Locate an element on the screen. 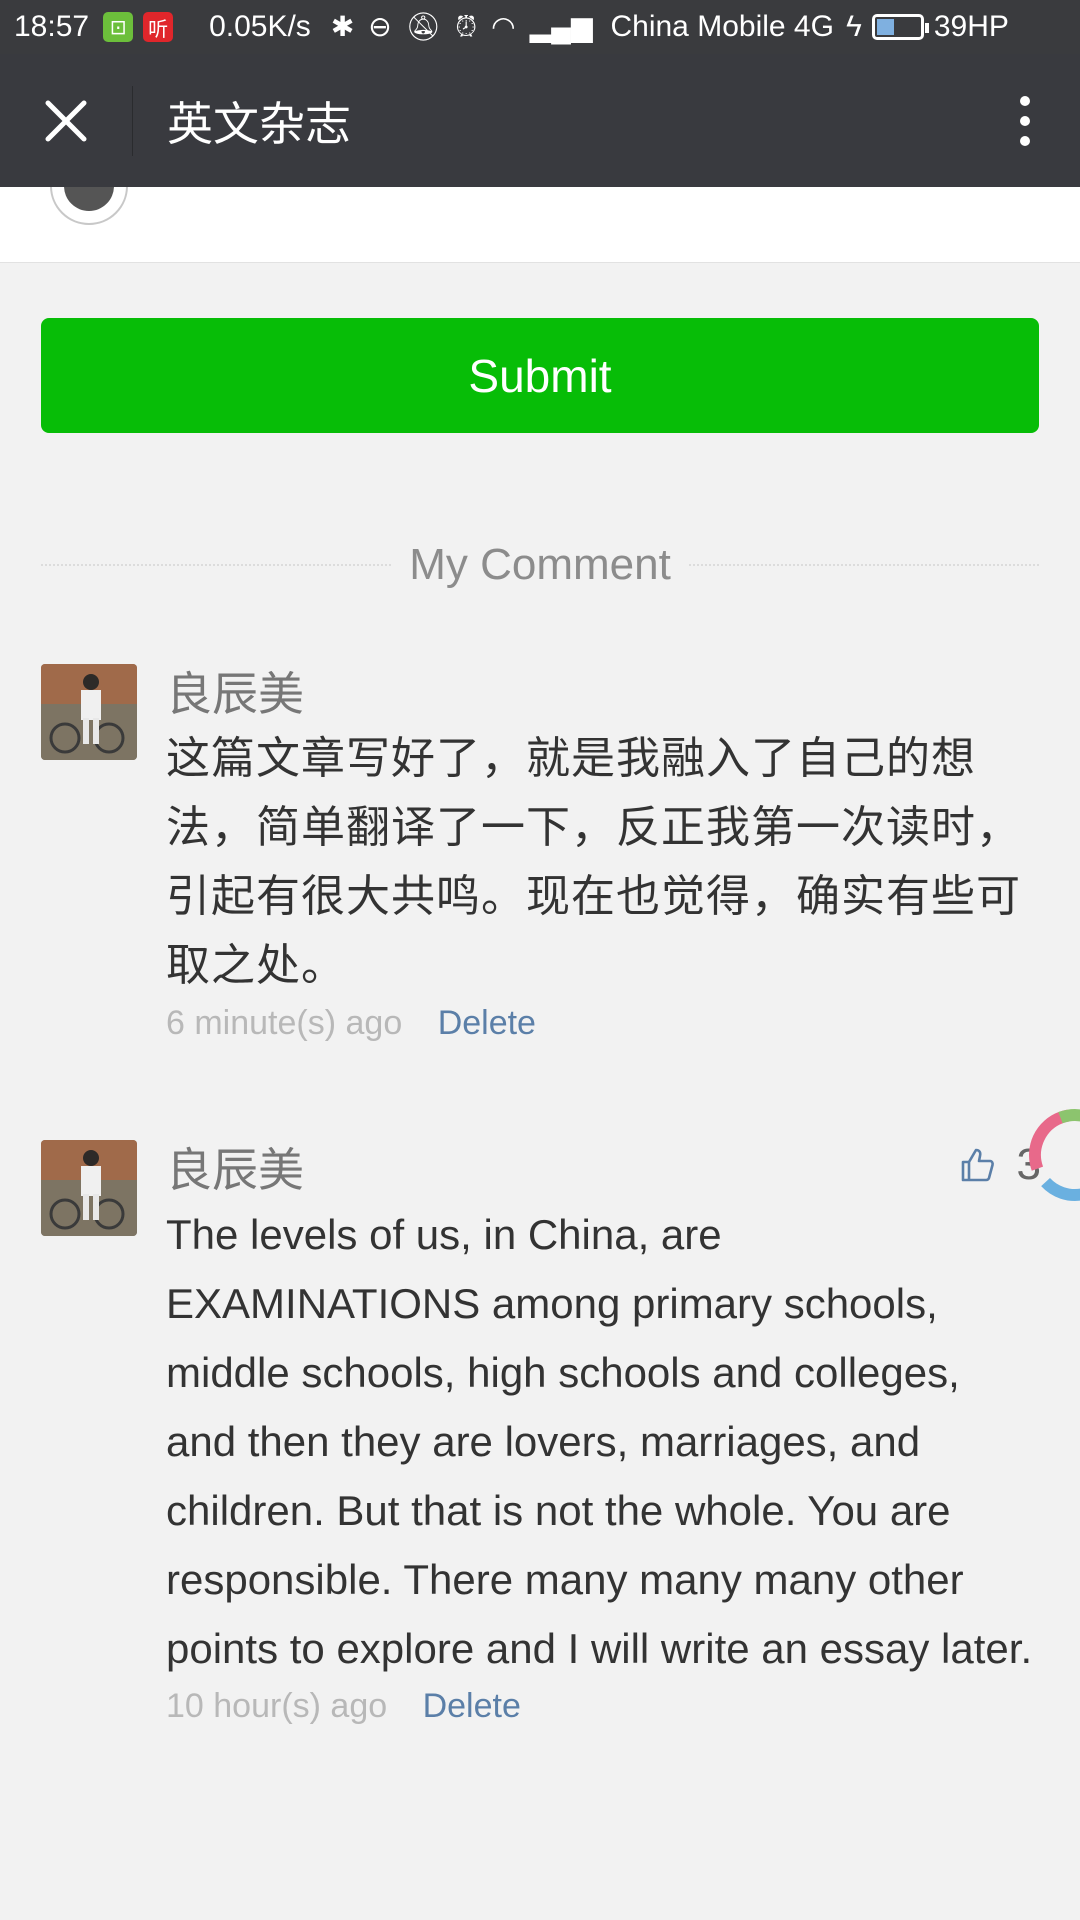  signal-icon: ▂▄▆ is located at coordinates (561, 26).